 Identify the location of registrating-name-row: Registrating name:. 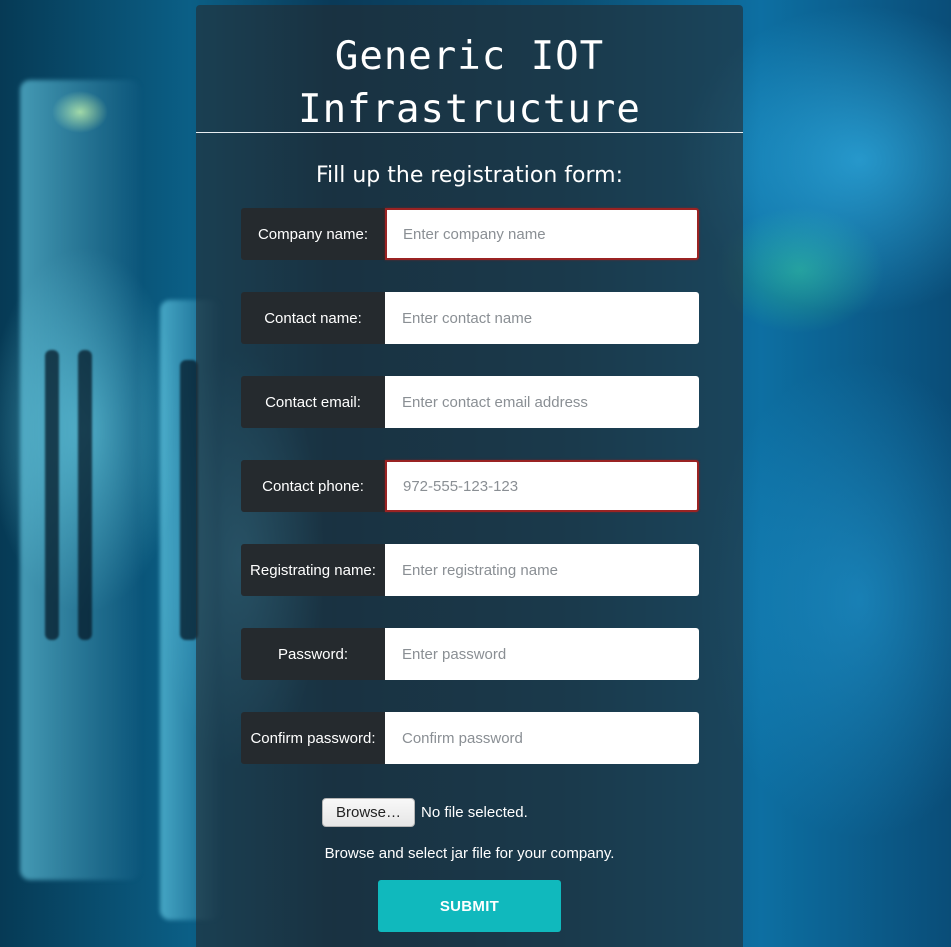
(470, 570).